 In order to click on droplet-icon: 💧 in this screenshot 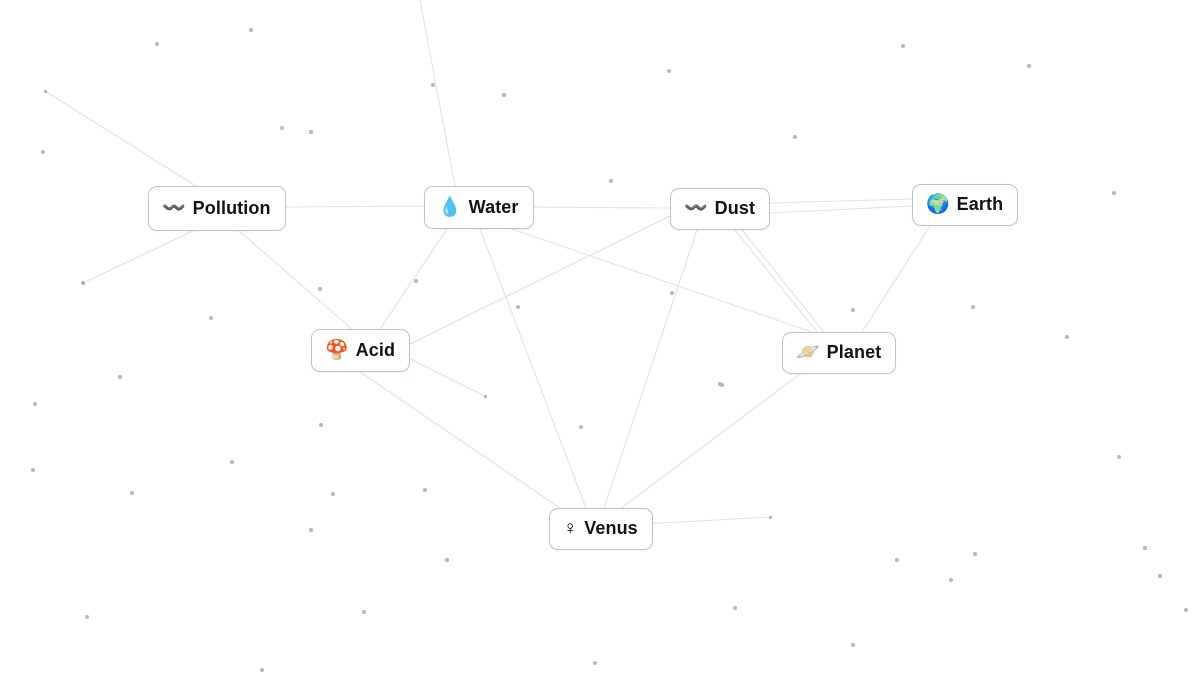, I will do `click(450, 207)`.